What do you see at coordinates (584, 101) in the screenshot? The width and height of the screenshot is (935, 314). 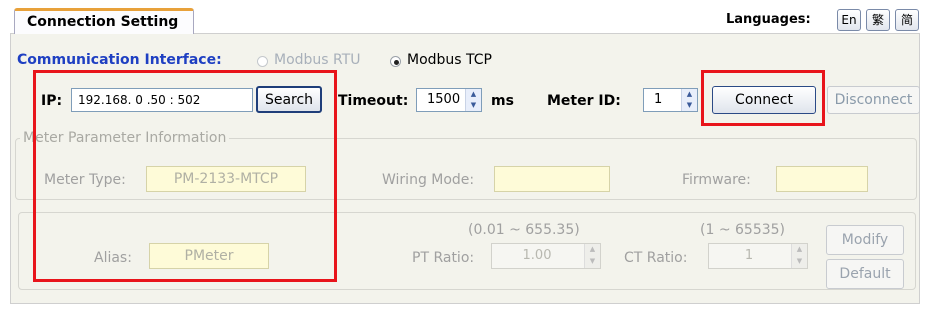 I see `meter-id-label: Meter ID:` at bounding box center [584, 101].